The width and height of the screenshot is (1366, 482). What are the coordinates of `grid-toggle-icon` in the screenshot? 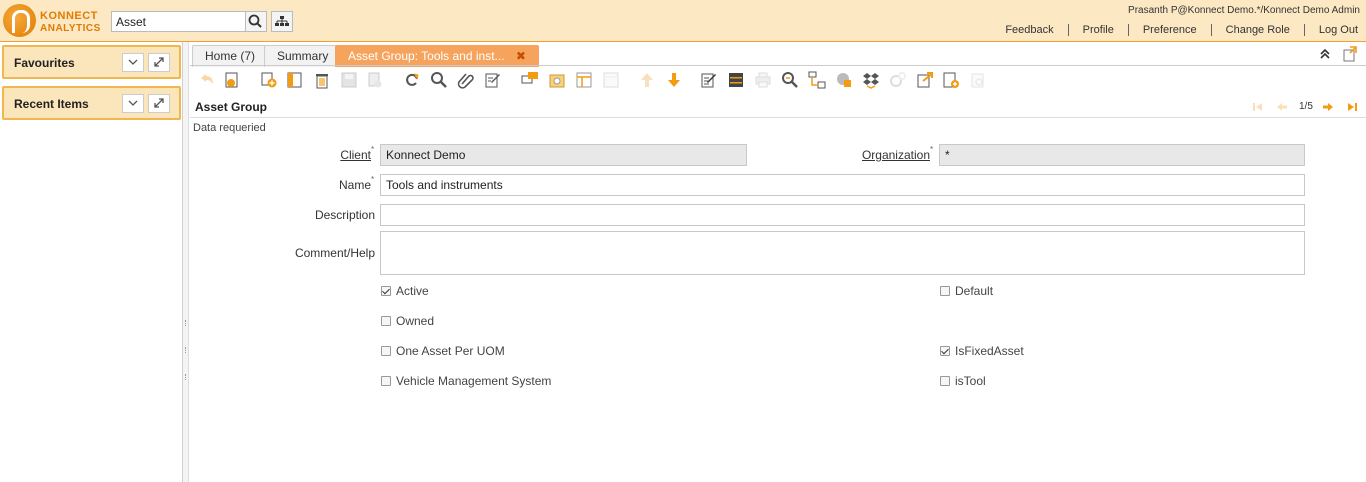 It's located at (584, 80).